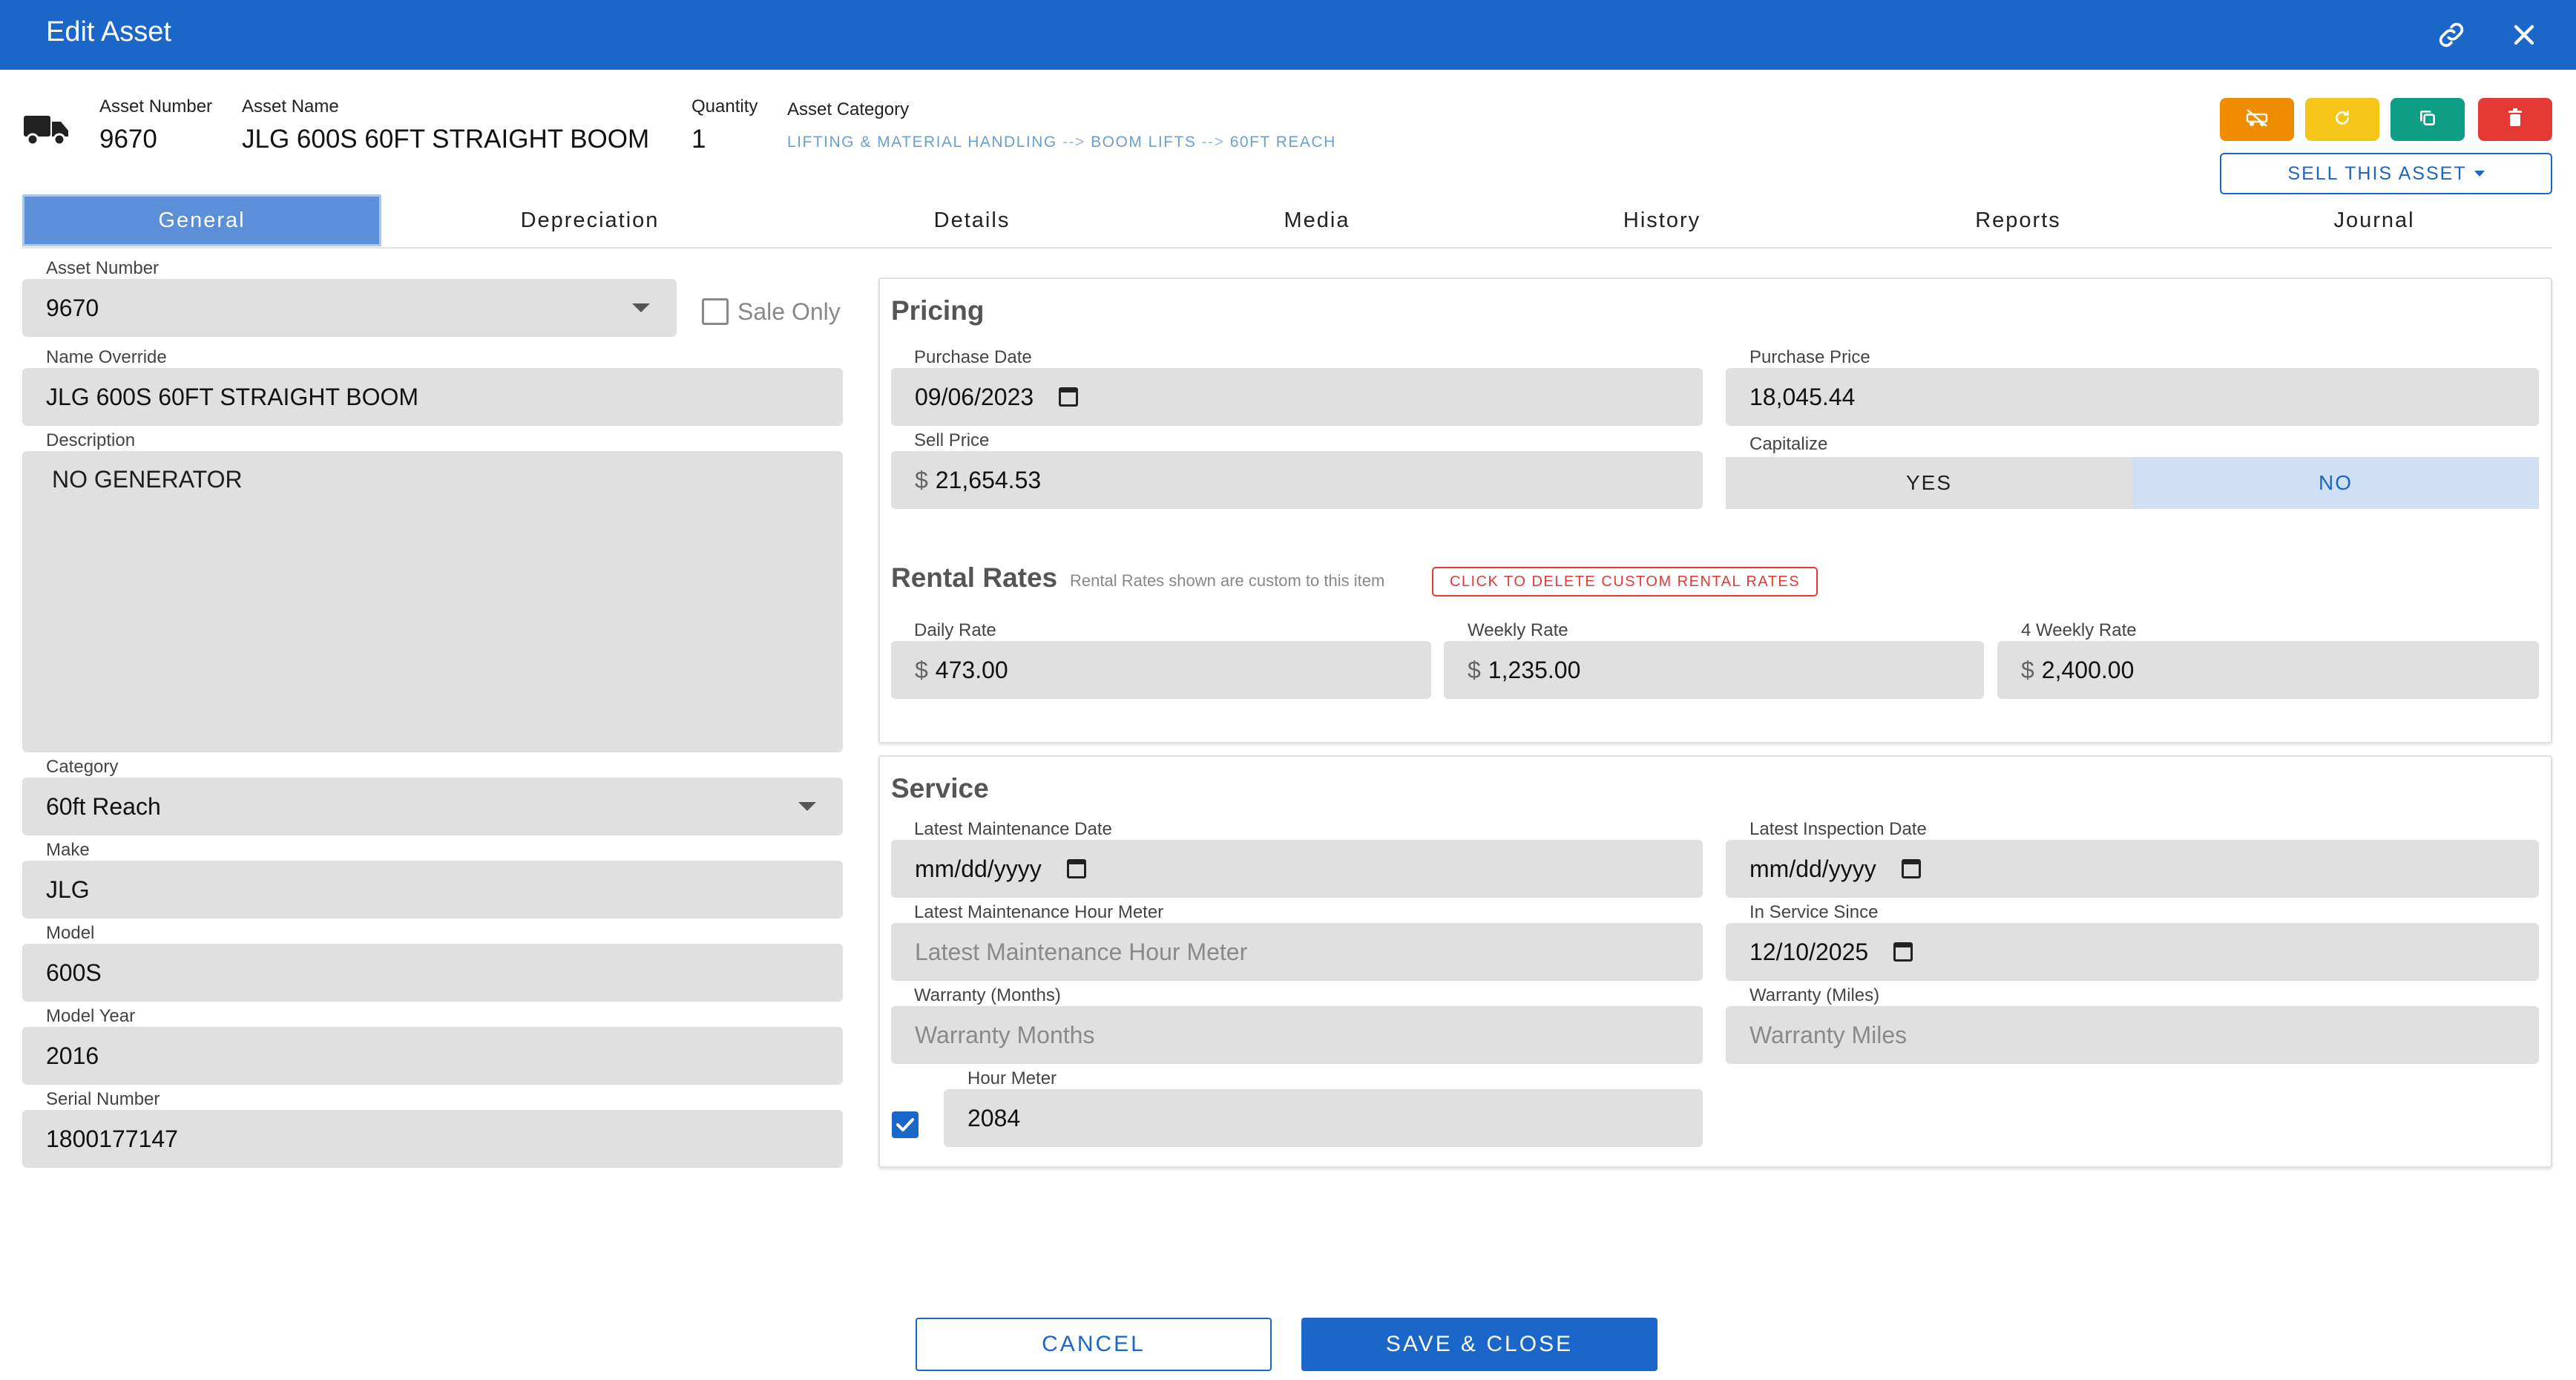 This screenshot has height=1380, width=2576. What do you see at coordinates (1814, 995) in the screenshot?
I see `warranty-miles-label: Warranty (Miles)` at bounding box center [1814, 995].